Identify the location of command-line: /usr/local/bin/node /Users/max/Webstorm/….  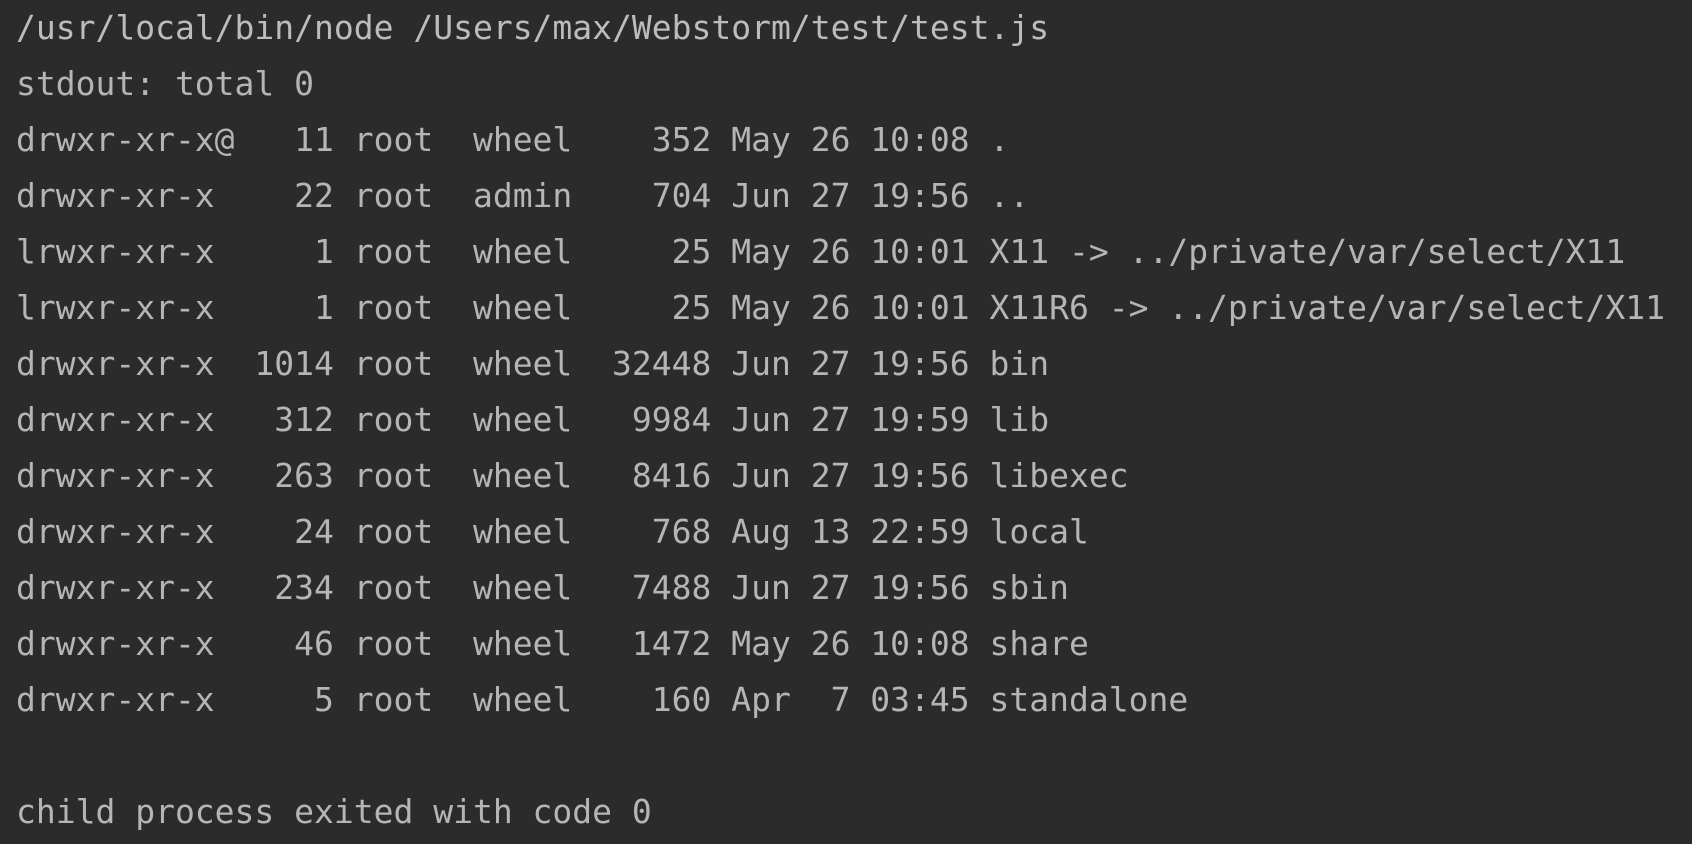
(533, 27).